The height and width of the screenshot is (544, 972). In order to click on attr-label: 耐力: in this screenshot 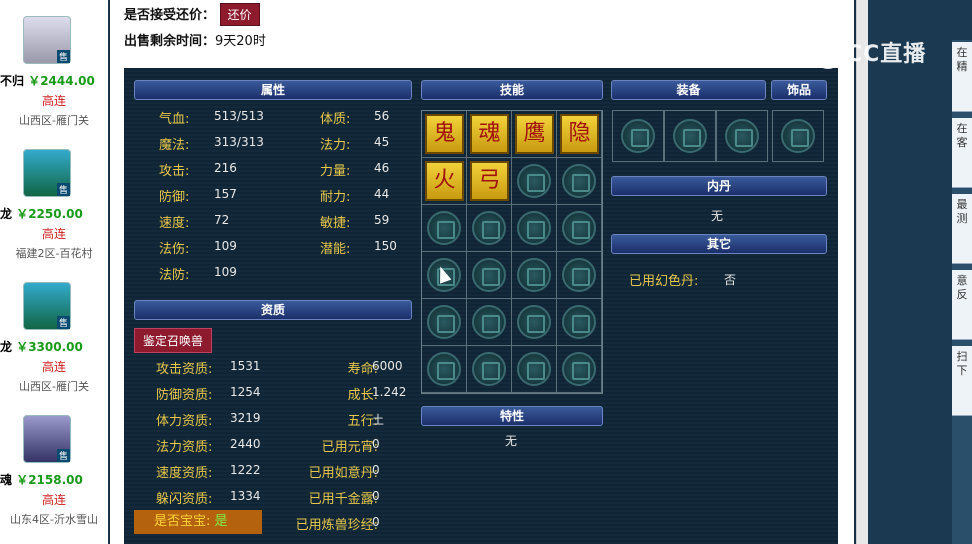, I will do `click(335, 197)`.